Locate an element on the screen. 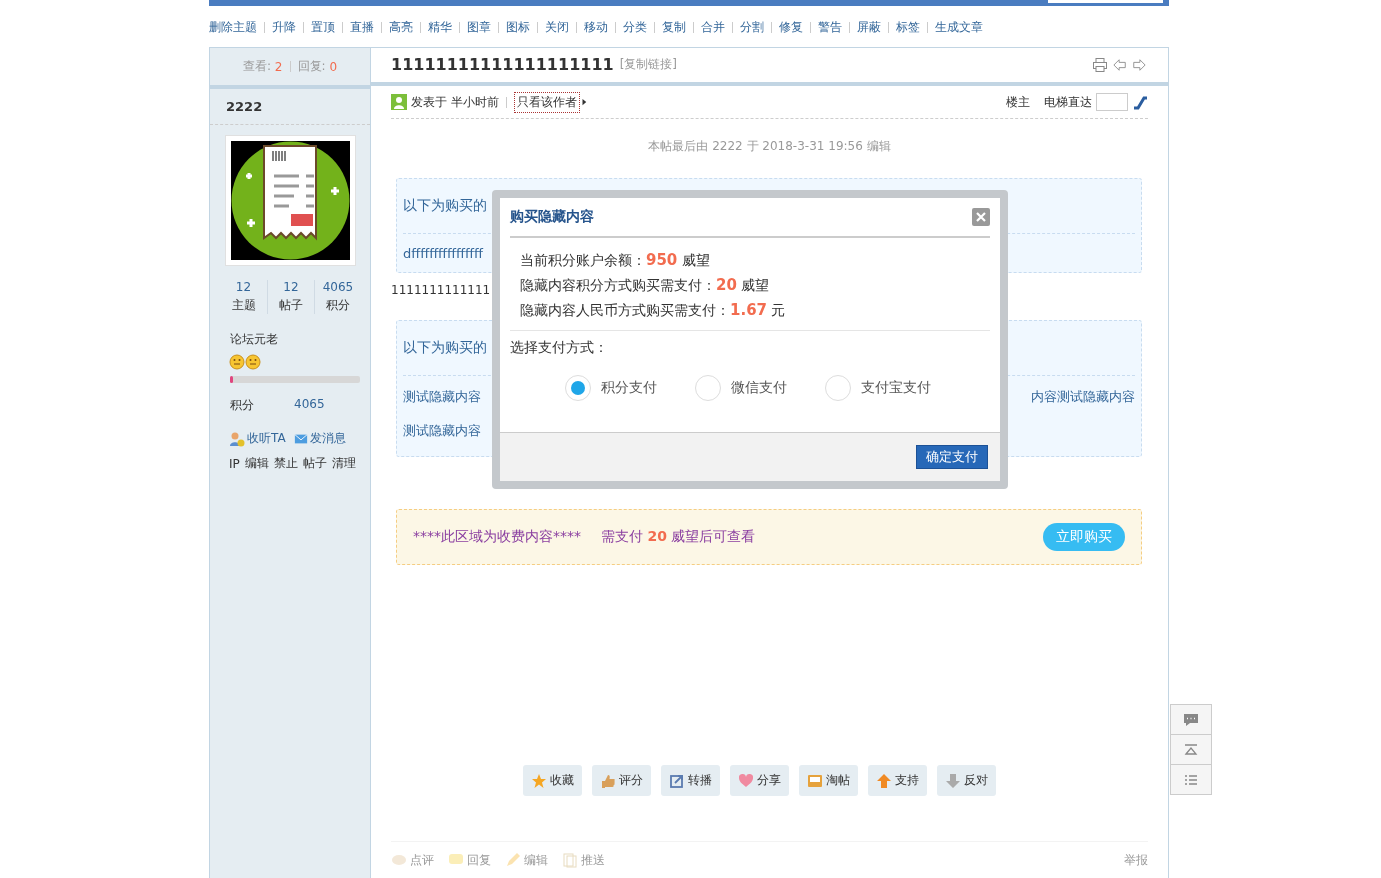  credits-value: 4065 is located at coordinates (309, 405).